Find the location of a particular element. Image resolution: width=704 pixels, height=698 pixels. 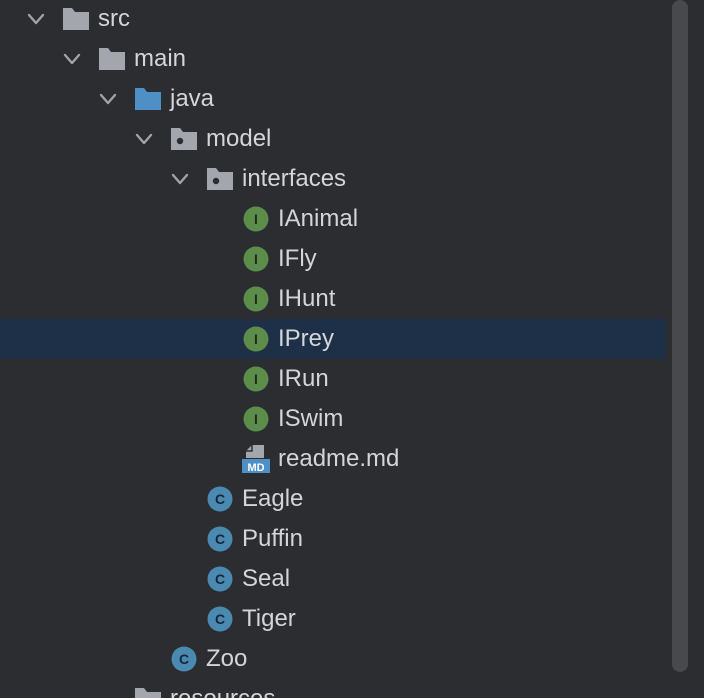

tree-item-ihunt: I IHunt is located at coordinates (333, 299).